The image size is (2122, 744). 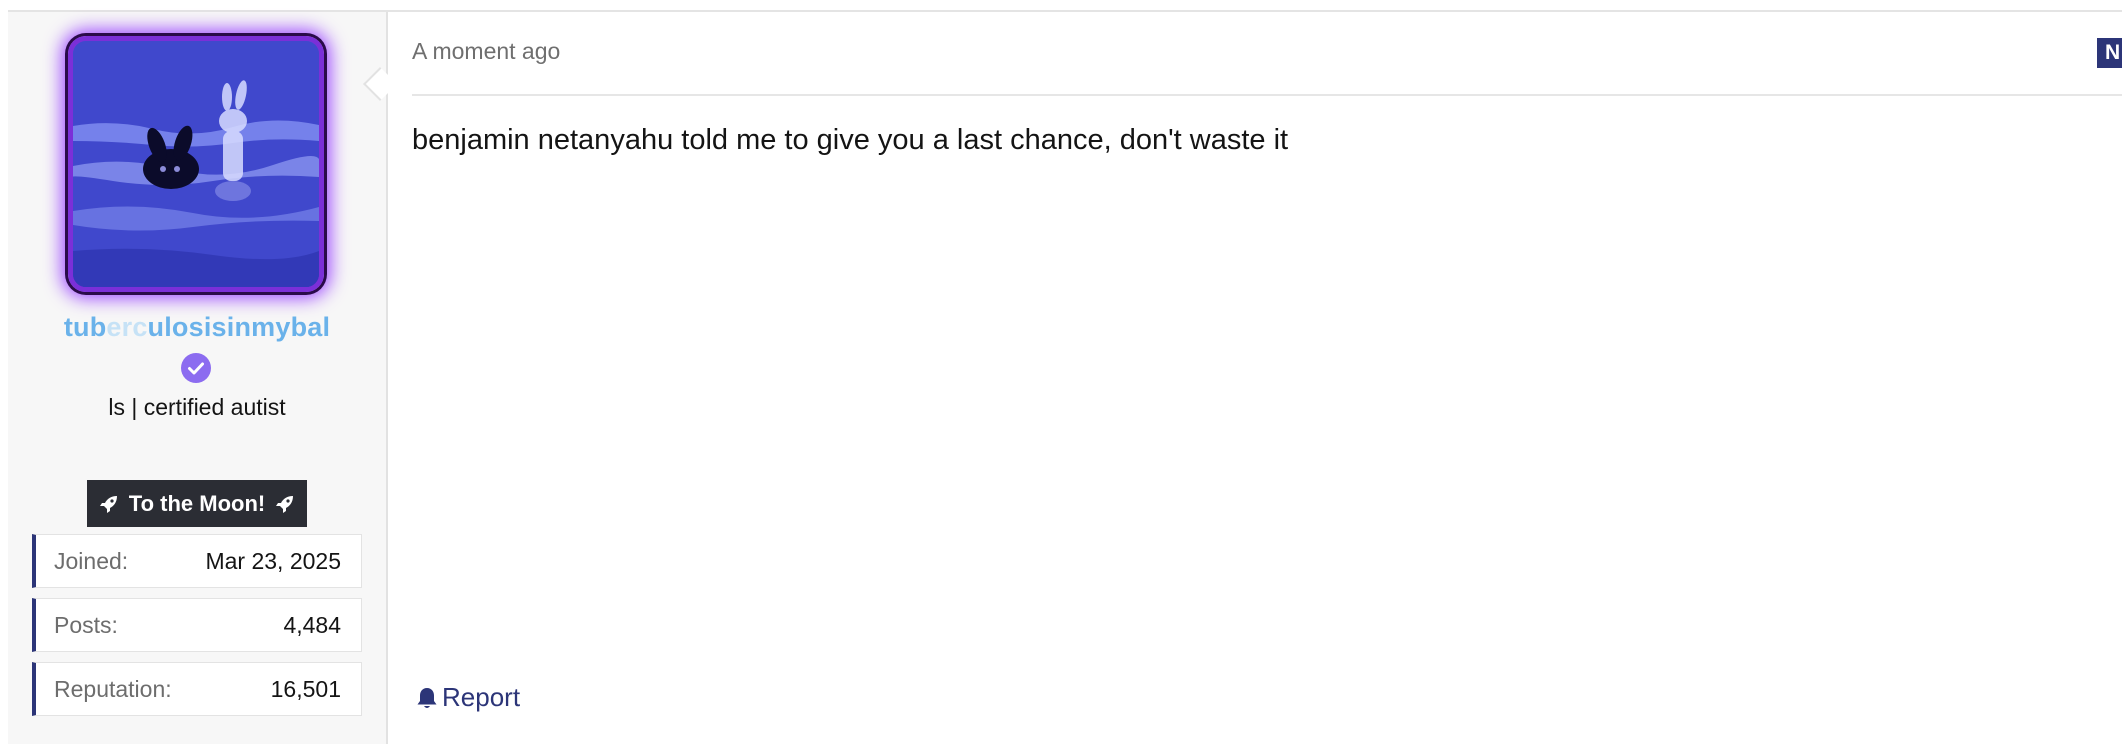 What do you see at coordinates (197, 689) in the screenshot?
I see `stat-reputation: Reputation: 16,501` at bounding box center [197, 689].